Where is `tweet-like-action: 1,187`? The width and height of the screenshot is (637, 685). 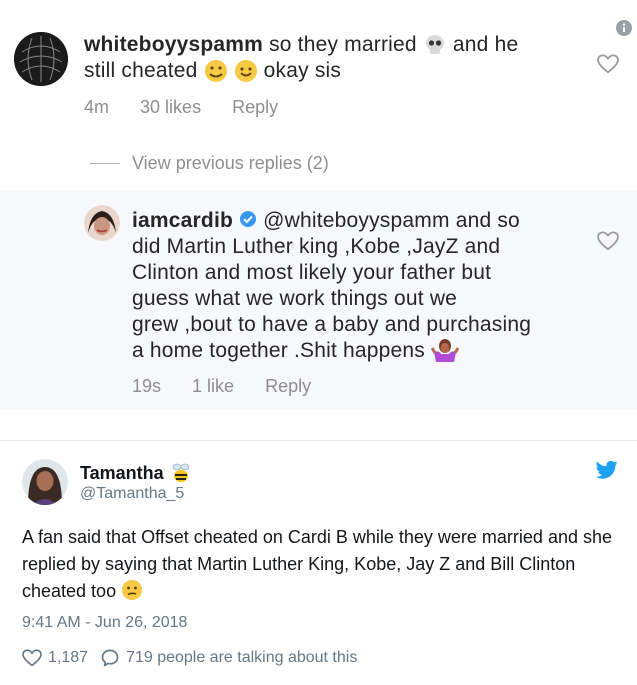
tweet-like-action: 1,187 is located at coordinates (55, 658).